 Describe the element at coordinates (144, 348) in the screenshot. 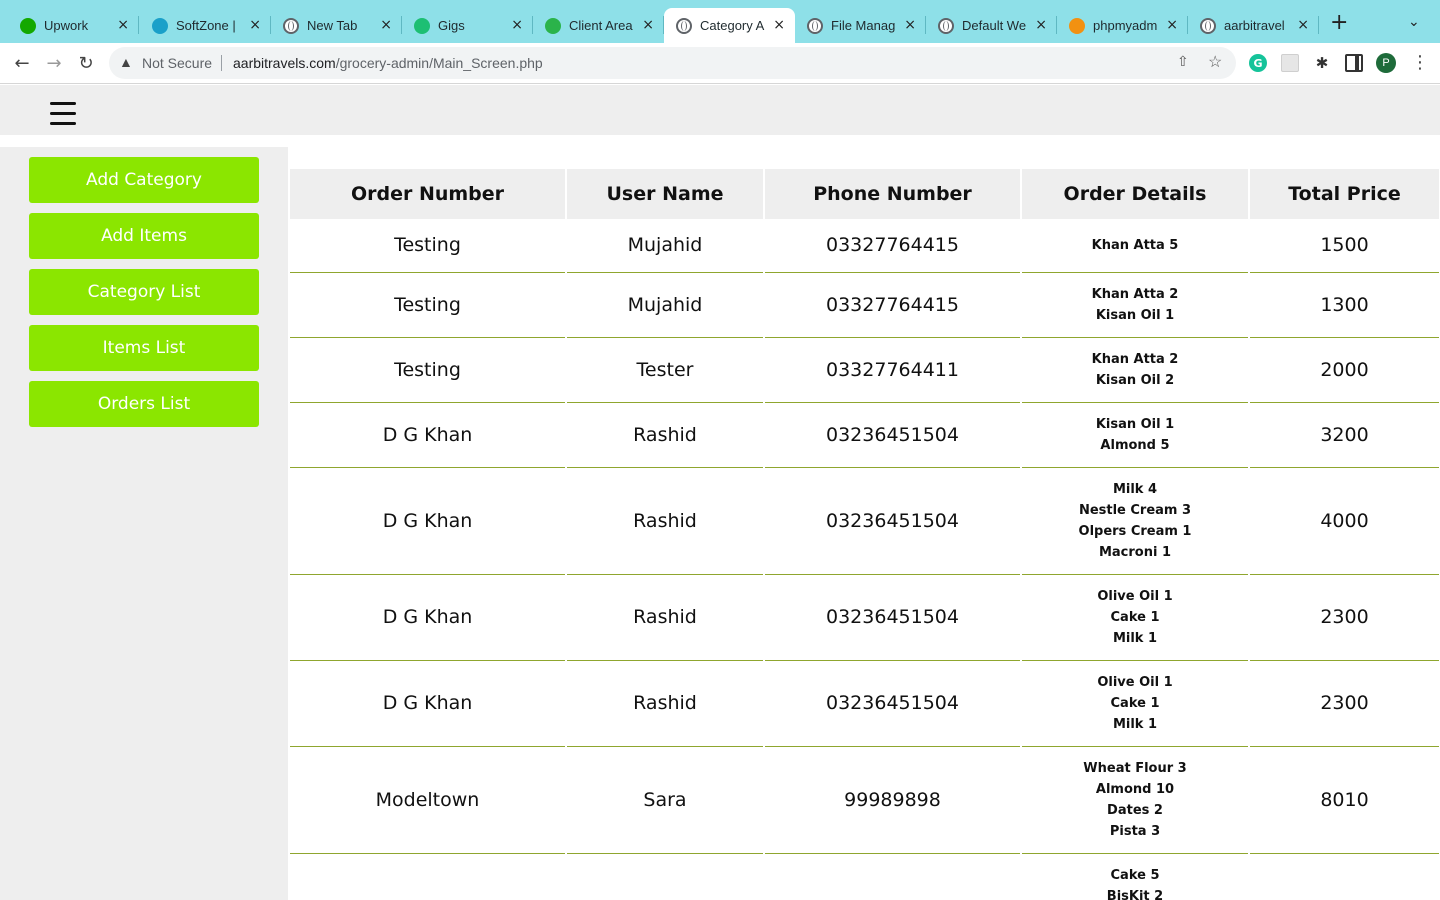

I see `items-list-button: Items List` at that location.